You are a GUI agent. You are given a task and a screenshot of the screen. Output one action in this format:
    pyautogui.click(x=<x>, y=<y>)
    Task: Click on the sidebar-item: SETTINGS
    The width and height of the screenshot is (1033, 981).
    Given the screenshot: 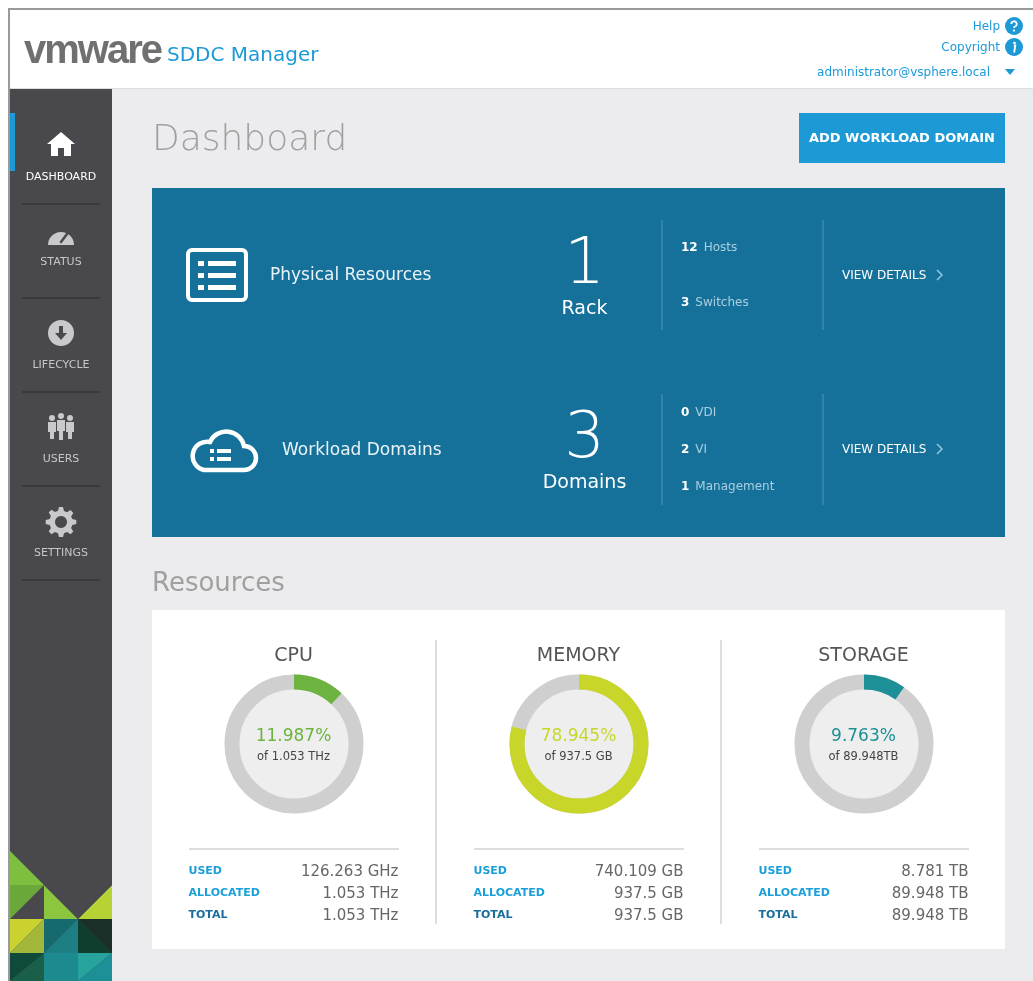 What is the action you would take?
    pyautogui.click(x=61, y=533)
    